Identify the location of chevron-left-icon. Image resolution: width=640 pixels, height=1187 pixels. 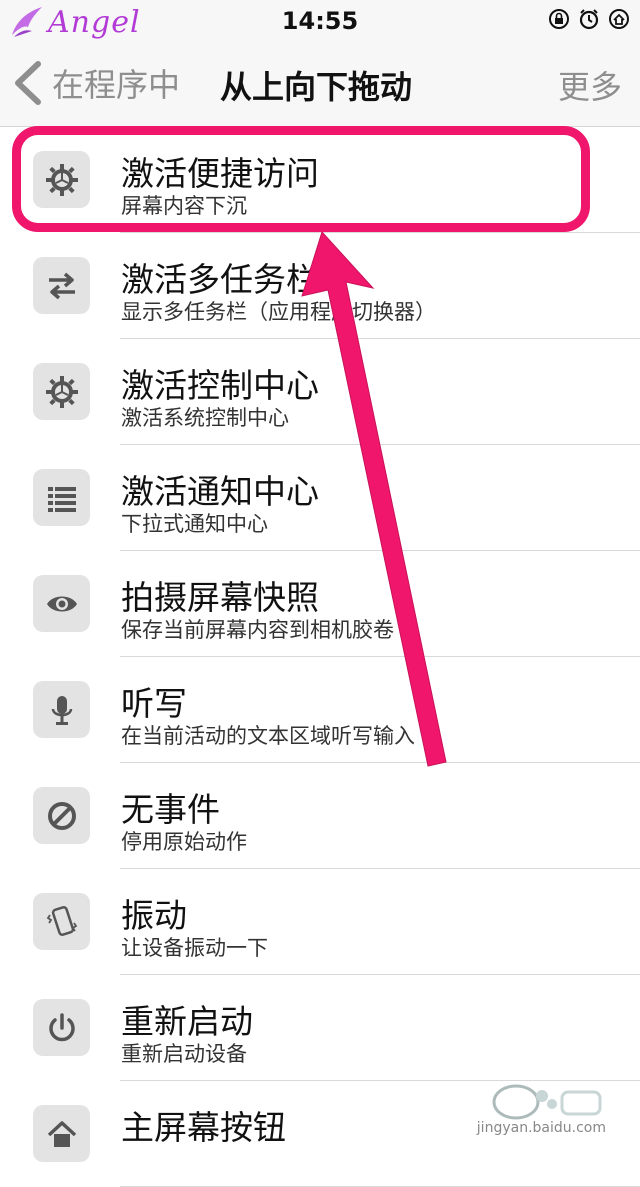
(28, 83).